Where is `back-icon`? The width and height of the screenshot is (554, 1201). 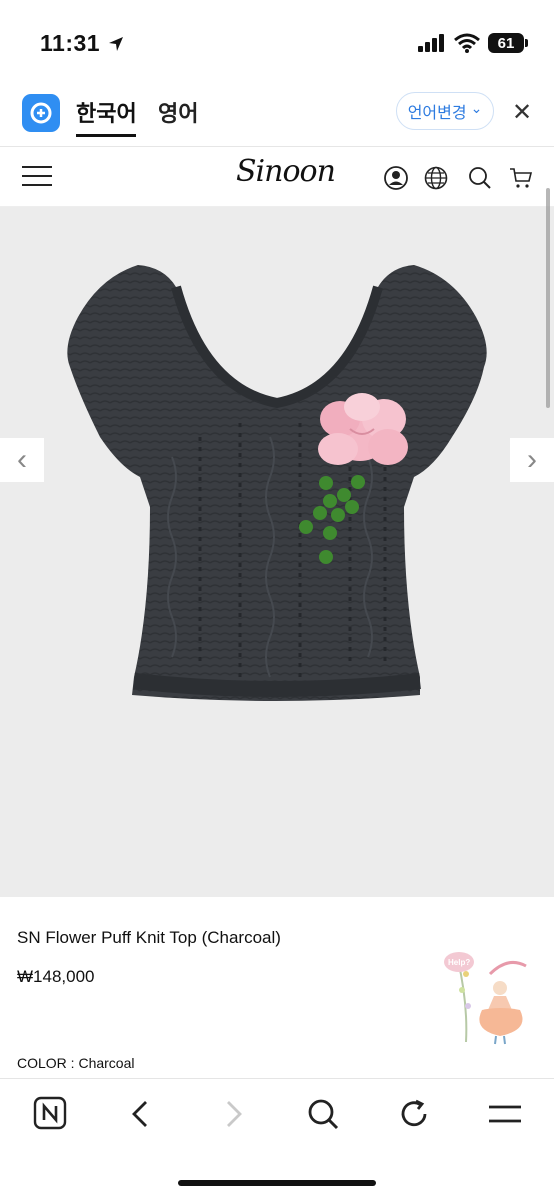 back-icon is located at coordinates (141, 1114).